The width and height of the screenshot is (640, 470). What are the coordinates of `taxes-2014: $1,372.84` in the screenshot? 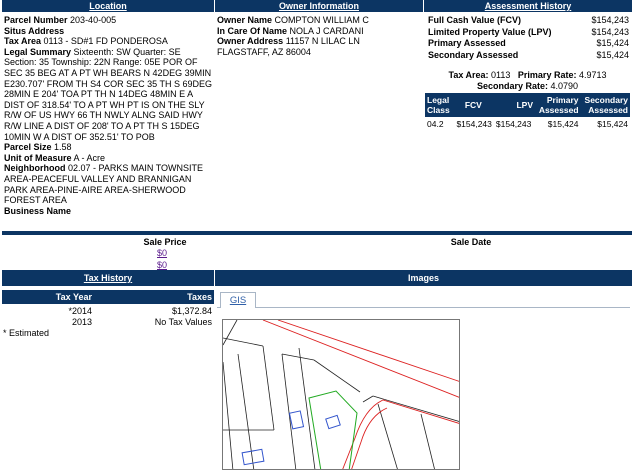 It's located at (191, 311).